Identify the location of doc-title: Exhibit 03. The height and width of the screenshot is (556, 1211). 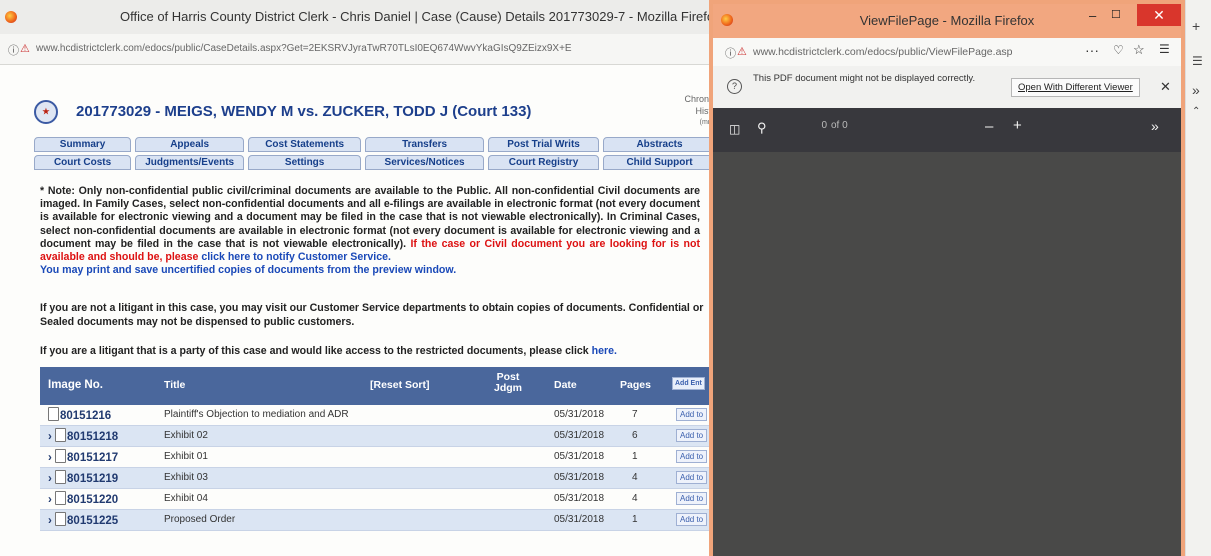
(186, 477).